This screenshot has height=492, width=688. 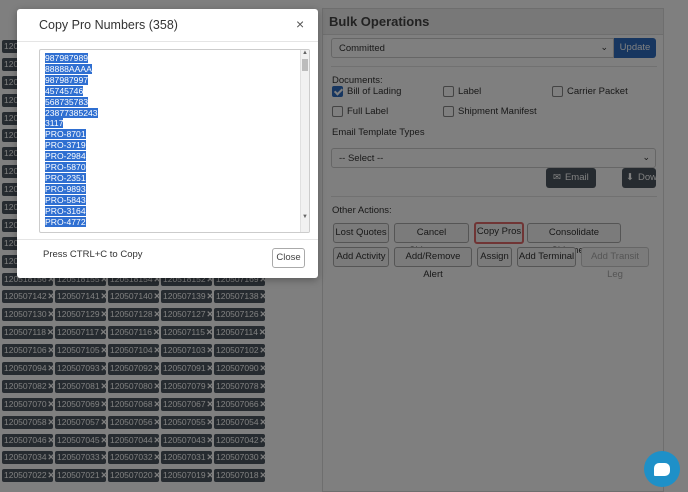 I want to click on pro-number: PRO-3719, so click(x=65, y=145).